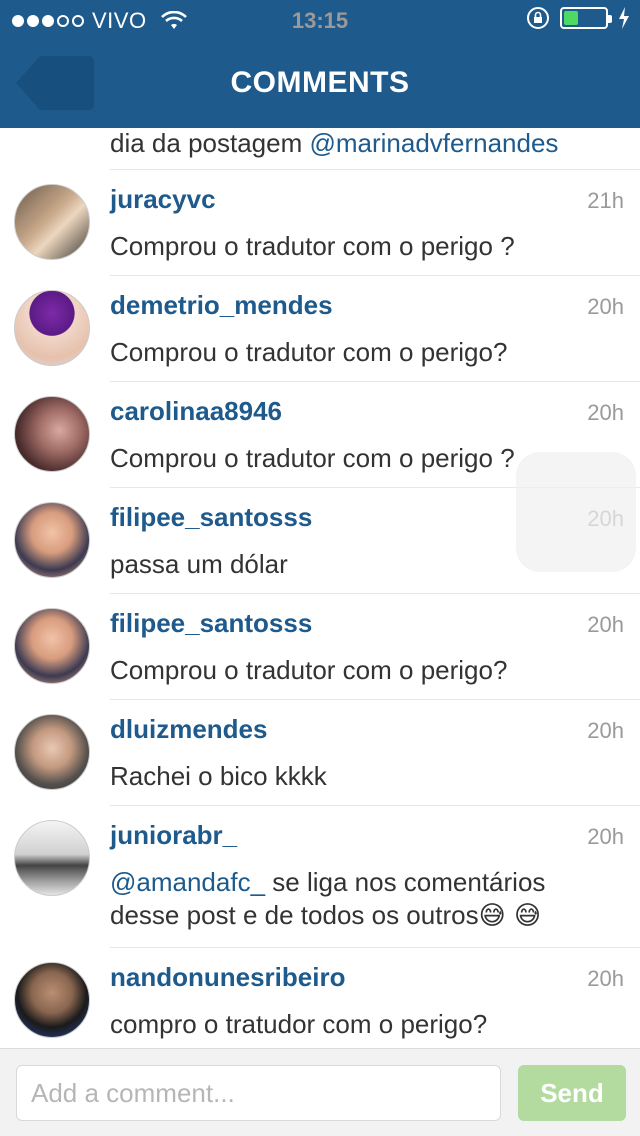 This screenshot has width=640, height=1136. I want to click on comment-username: demetrio_mendes, so click(221, 305).